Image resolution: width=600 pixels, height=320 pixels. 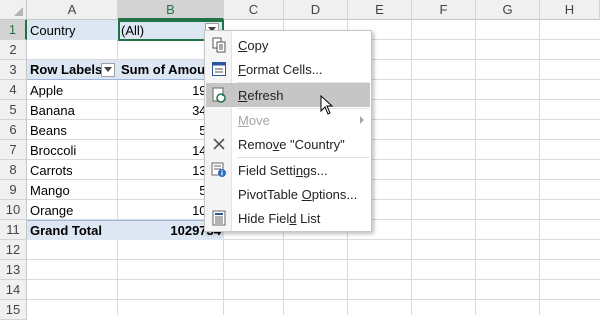 I want to click on pivot-row-label: Apple, so click(x=72, y=90).